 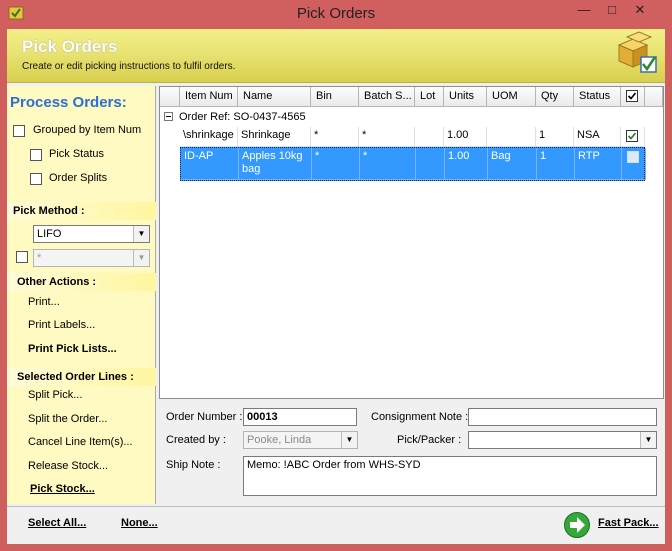 I want to click on grouped-by-item-checkbox, so click(x=19, y=131).